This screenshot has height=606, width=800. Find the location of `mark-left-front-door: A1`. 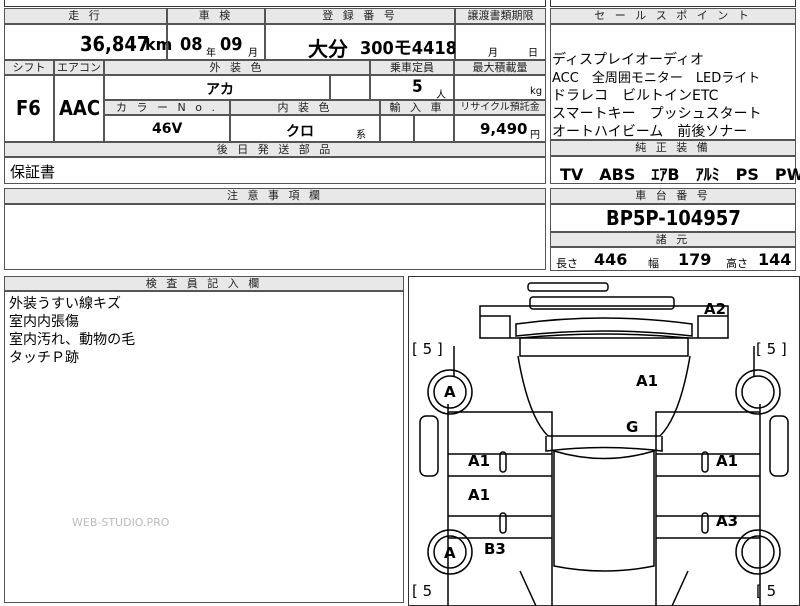

mark-left-front-door: A1 is located at coordinates (479, 461).